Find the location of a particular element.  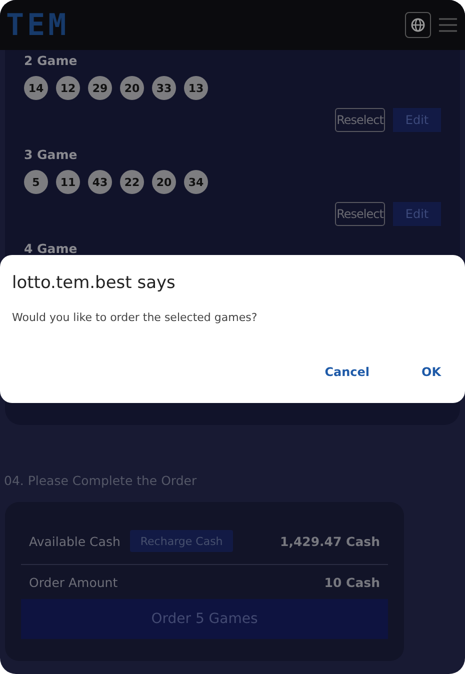

game-title: 2 Game is located at coordinates (51, 61).